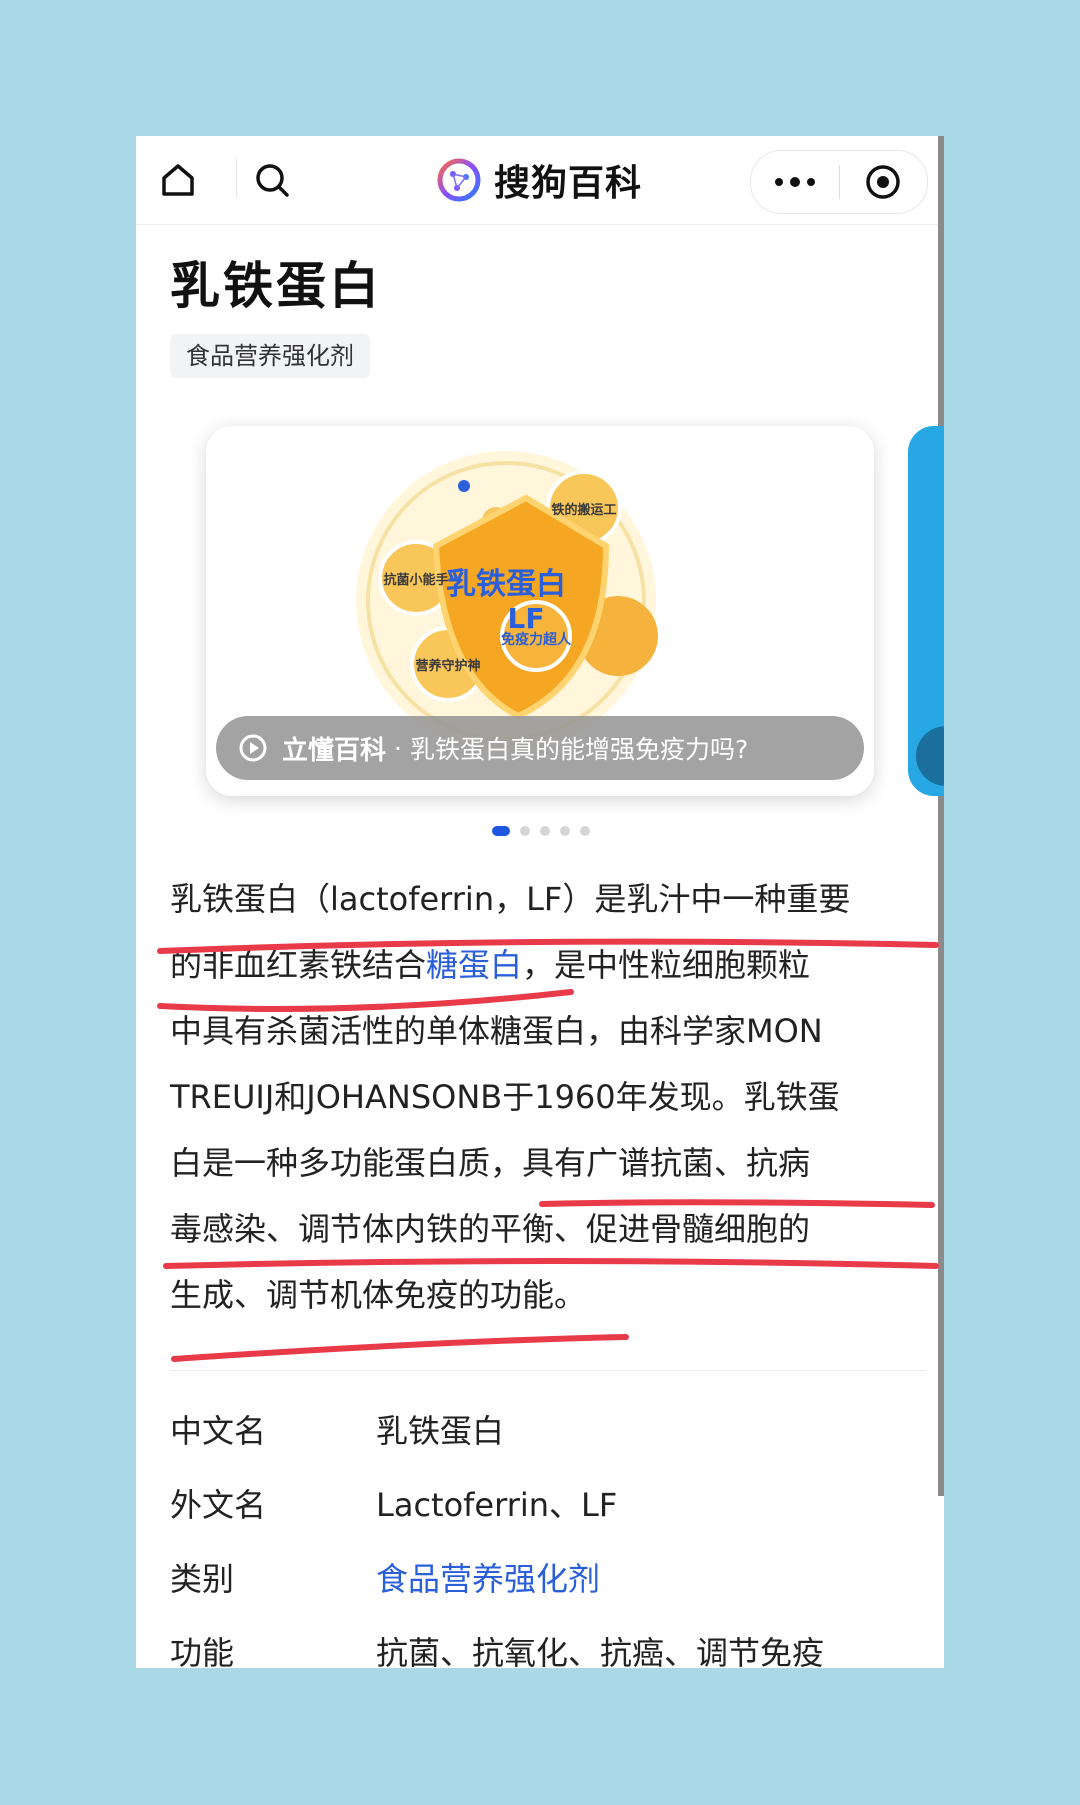  I want to click on info-row: 外文名 Lactoferrin、LF, so click(540, 1509).